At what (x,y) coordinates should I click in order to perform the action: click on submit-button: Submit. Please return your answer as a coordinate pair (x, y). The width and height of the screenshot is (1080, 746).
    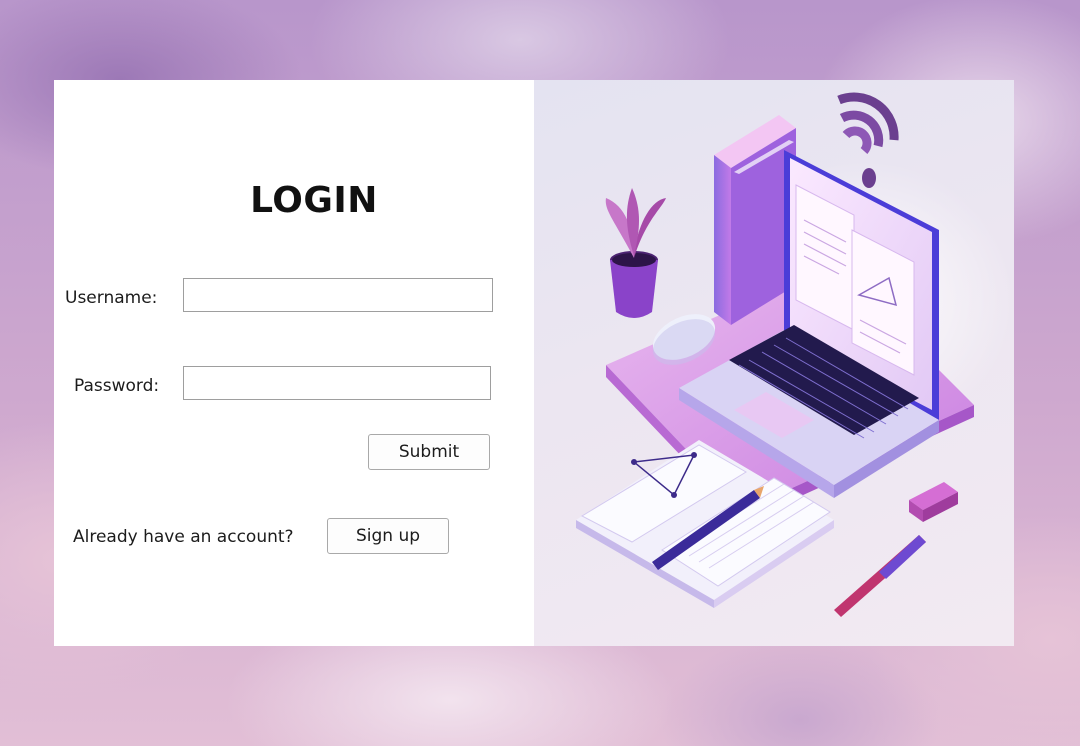
    Looking at the image, I should click on (429, 452).